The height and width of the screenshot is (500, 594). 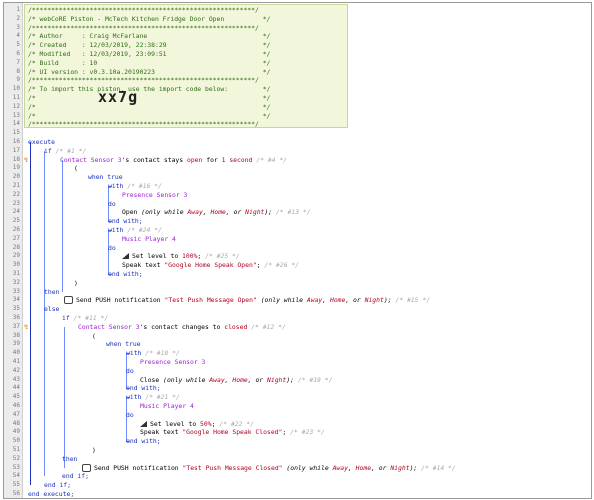 I want to click on statement-id: /* #16 */, so click(x=142, y=186).